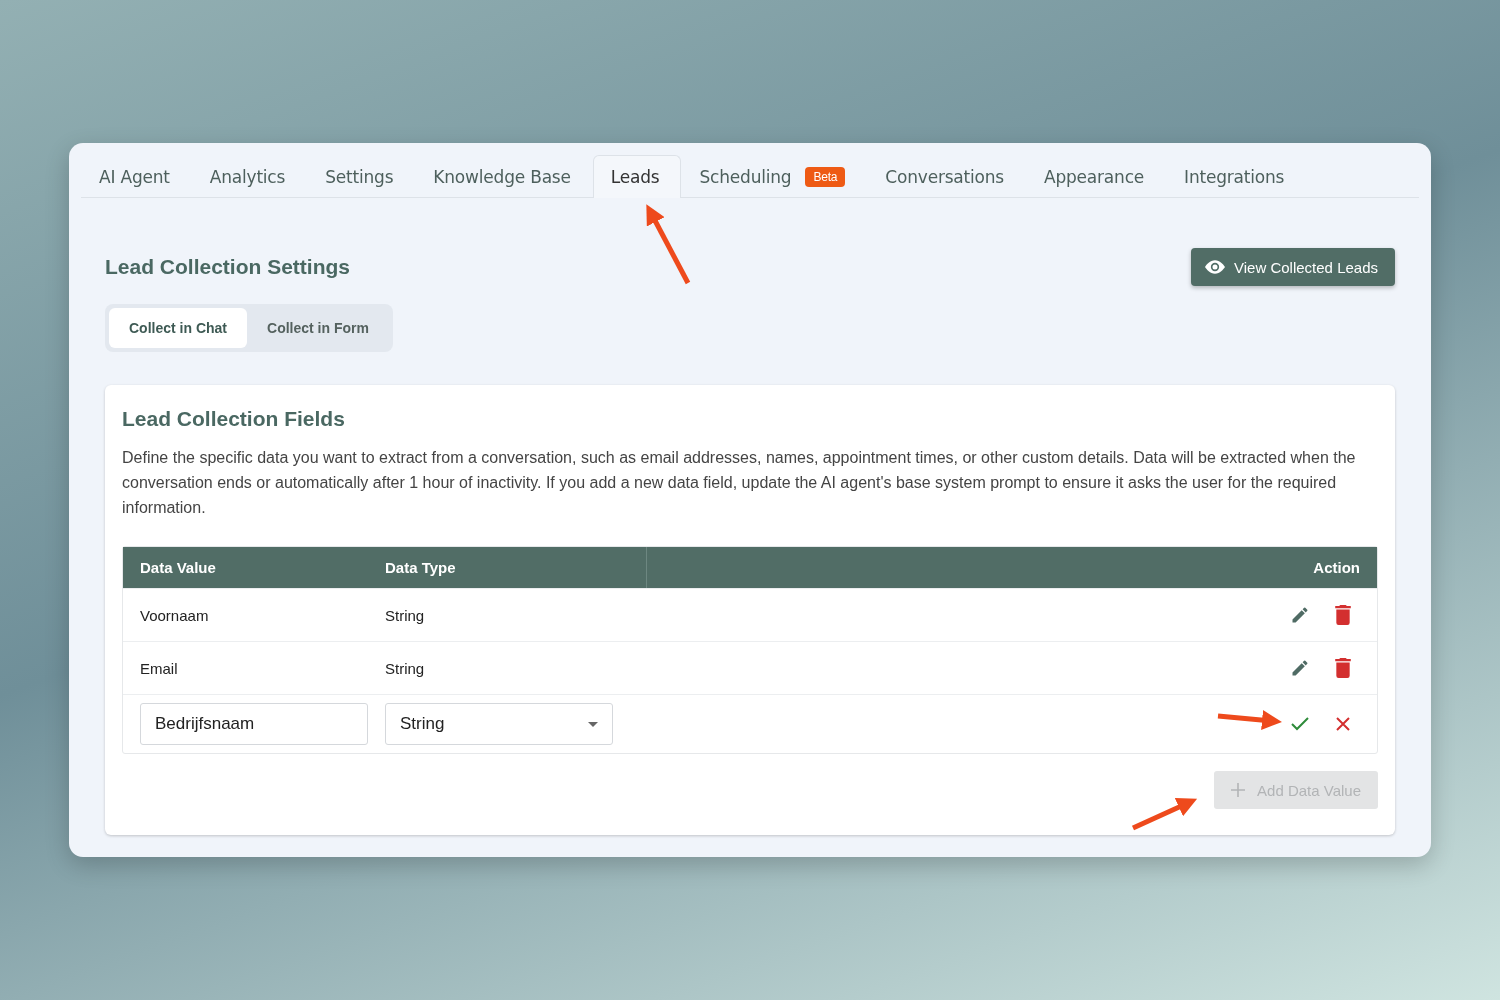 Image resolution: width=1500 pixels, height=1000 pixels. What do you see at coordinates (637, 176) in the screenshot?
I see `tab: Leads` at bounding box center [637, 176].